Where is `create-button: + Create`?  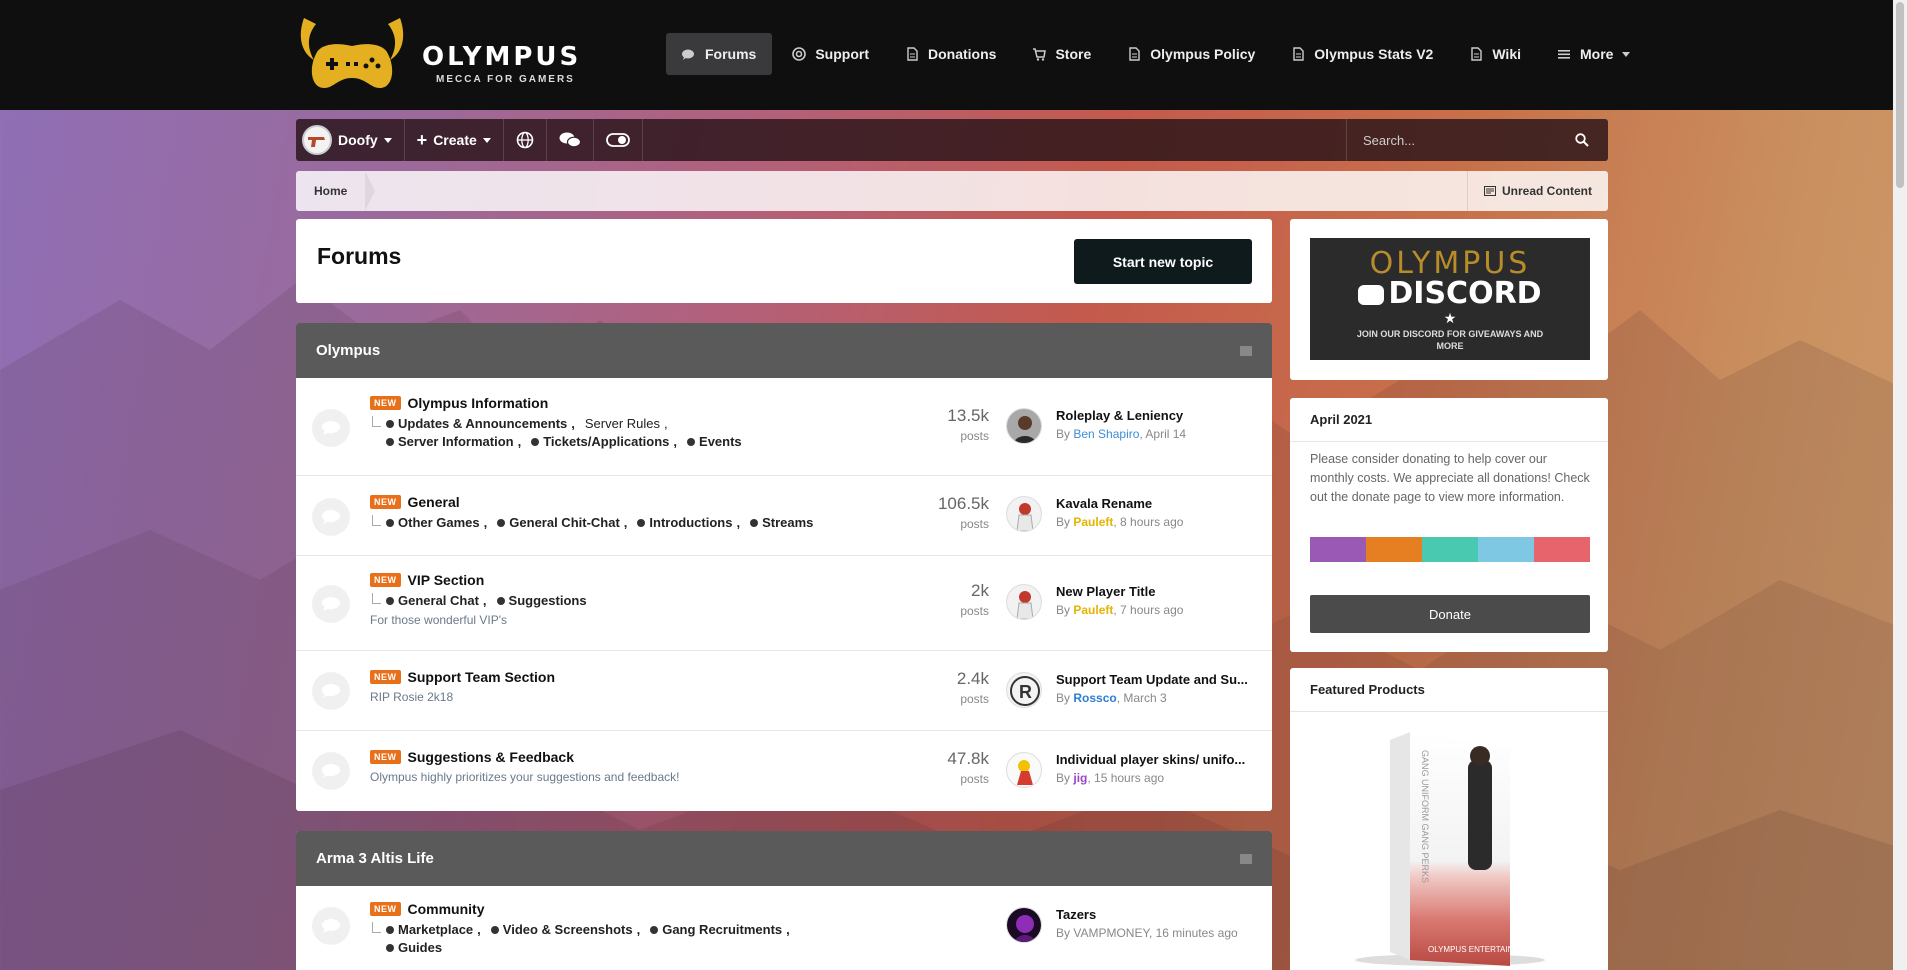
create-button: + Create is located at coordinates (454, 140).